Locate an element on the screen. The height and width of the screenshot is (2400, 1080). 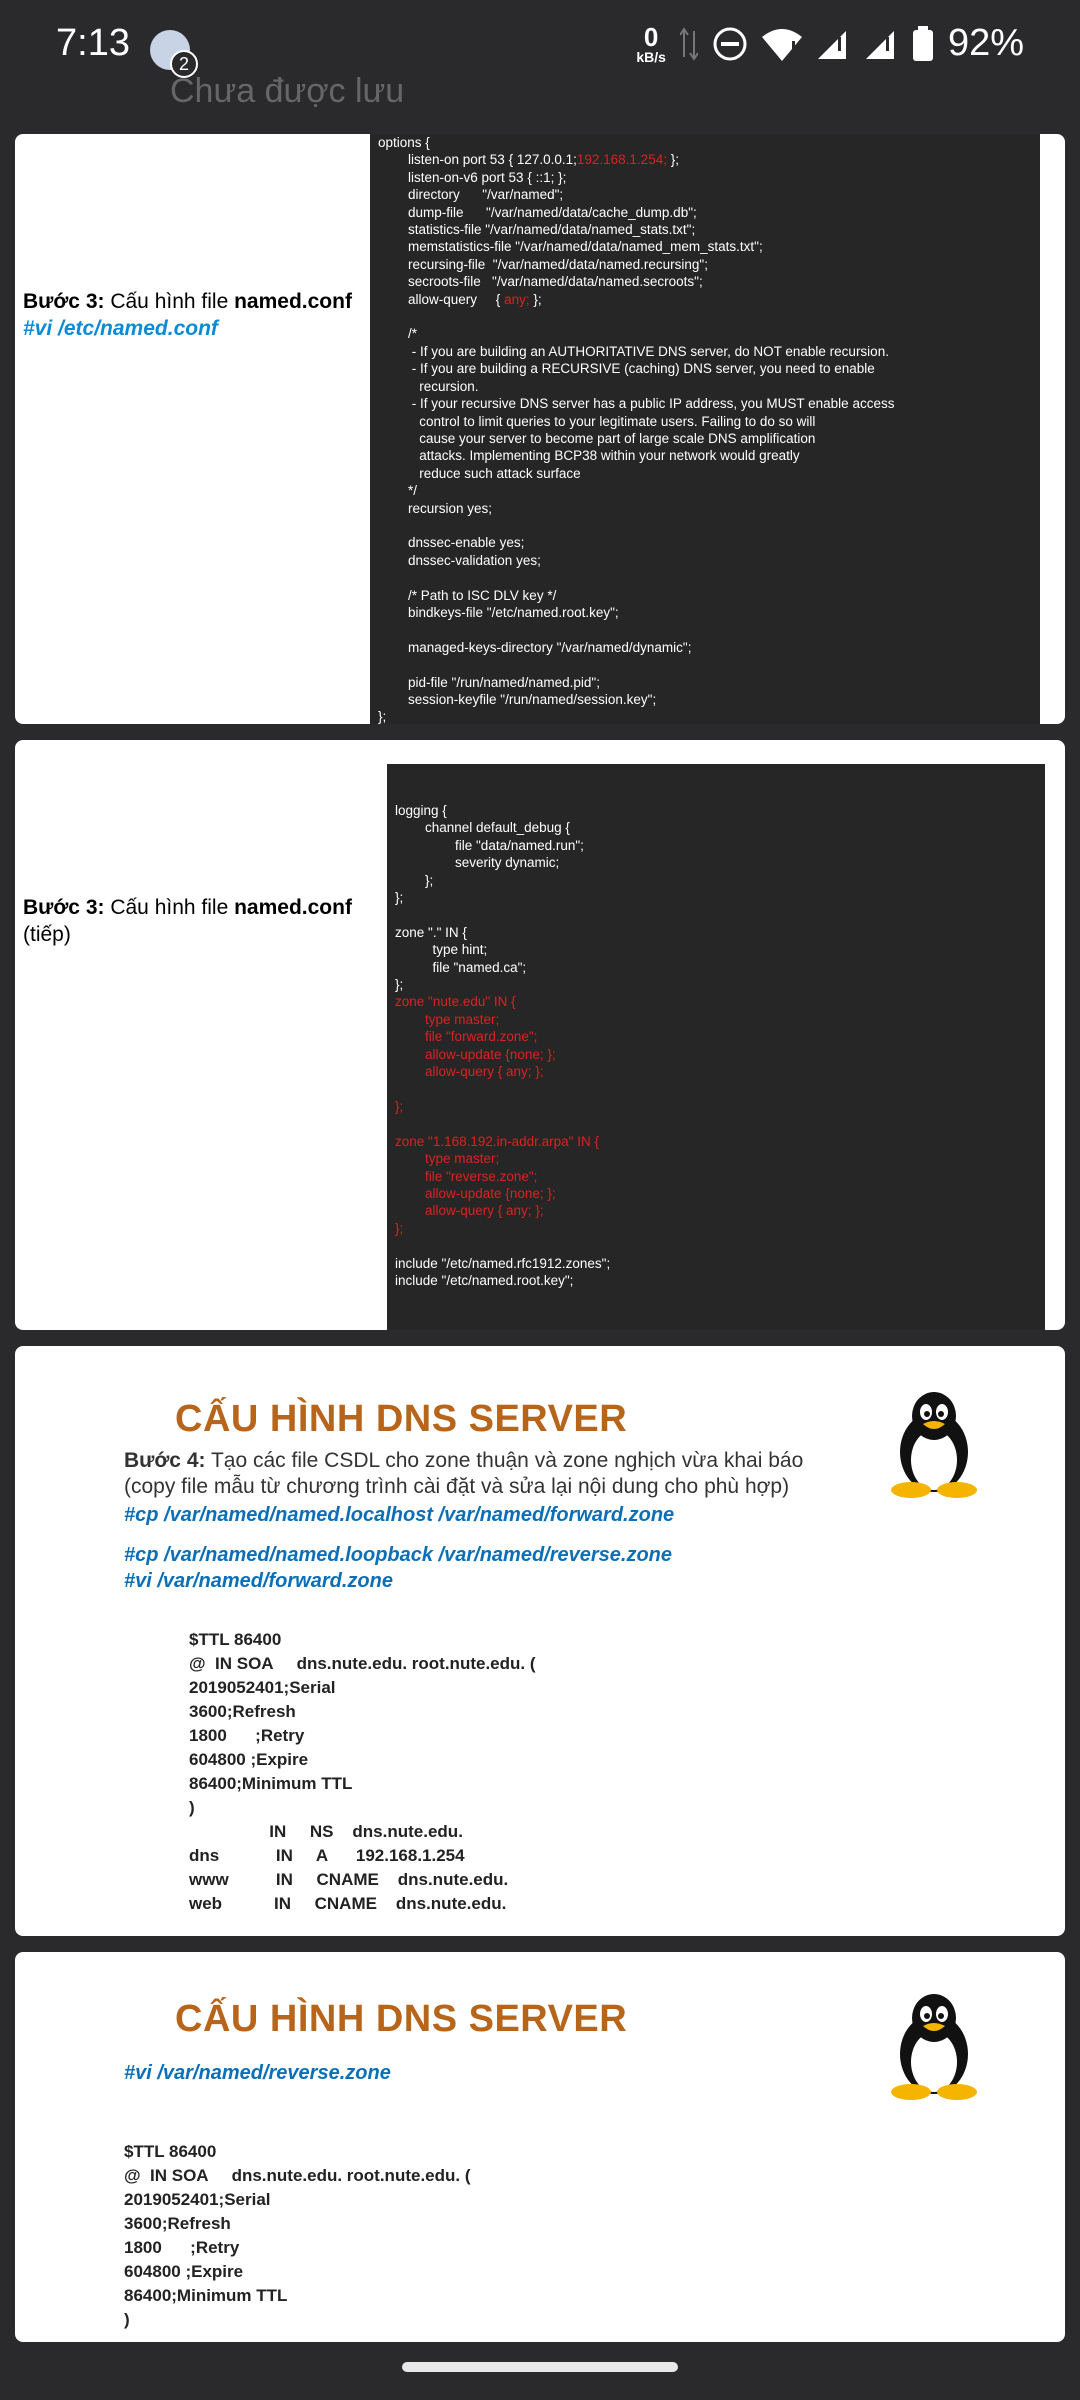
status-time: 7:13 is located at coordinates (93, 43).